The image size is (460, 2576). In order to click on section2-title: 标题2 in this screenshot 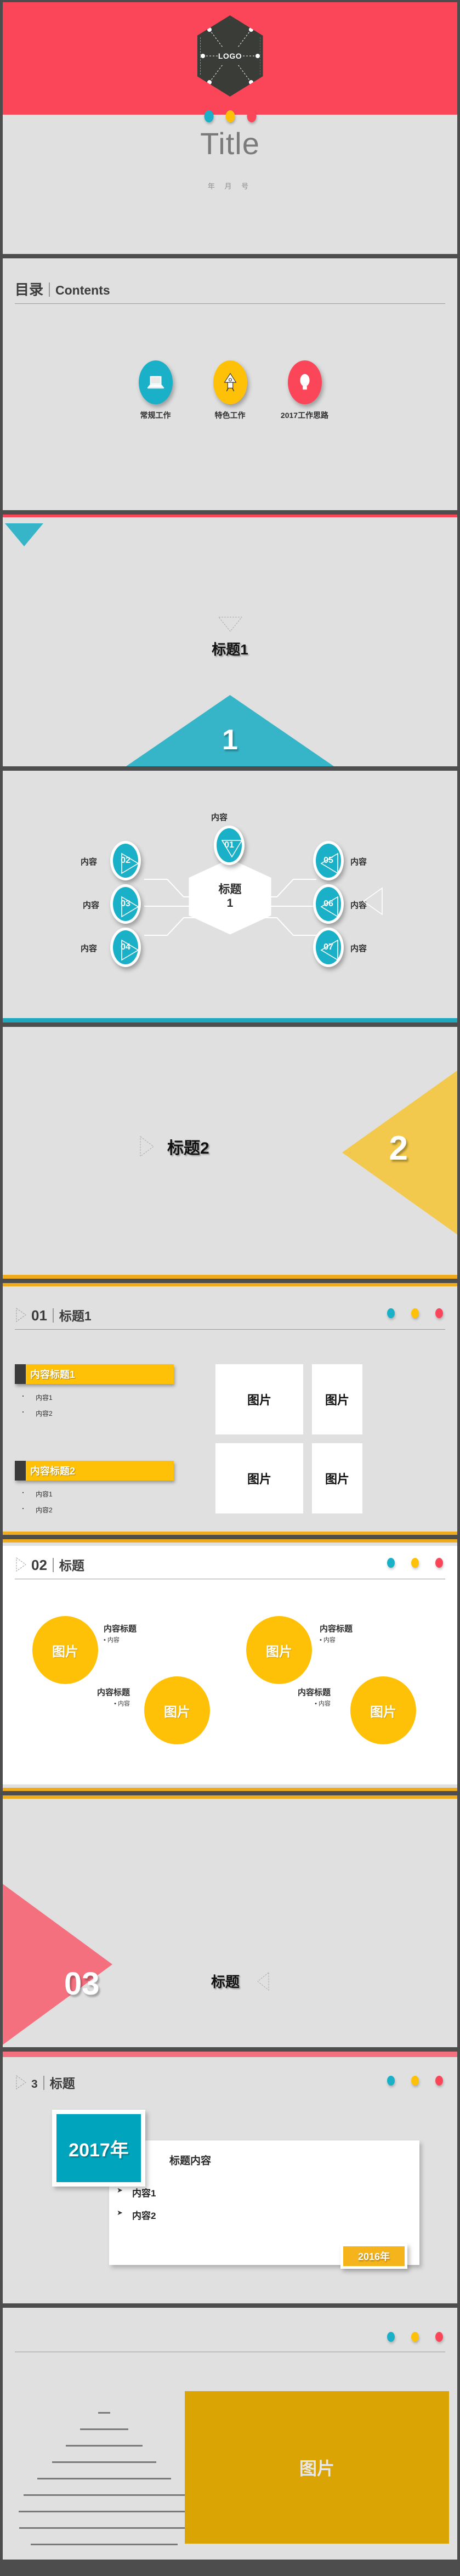, I will do `click(188, 1148)`.